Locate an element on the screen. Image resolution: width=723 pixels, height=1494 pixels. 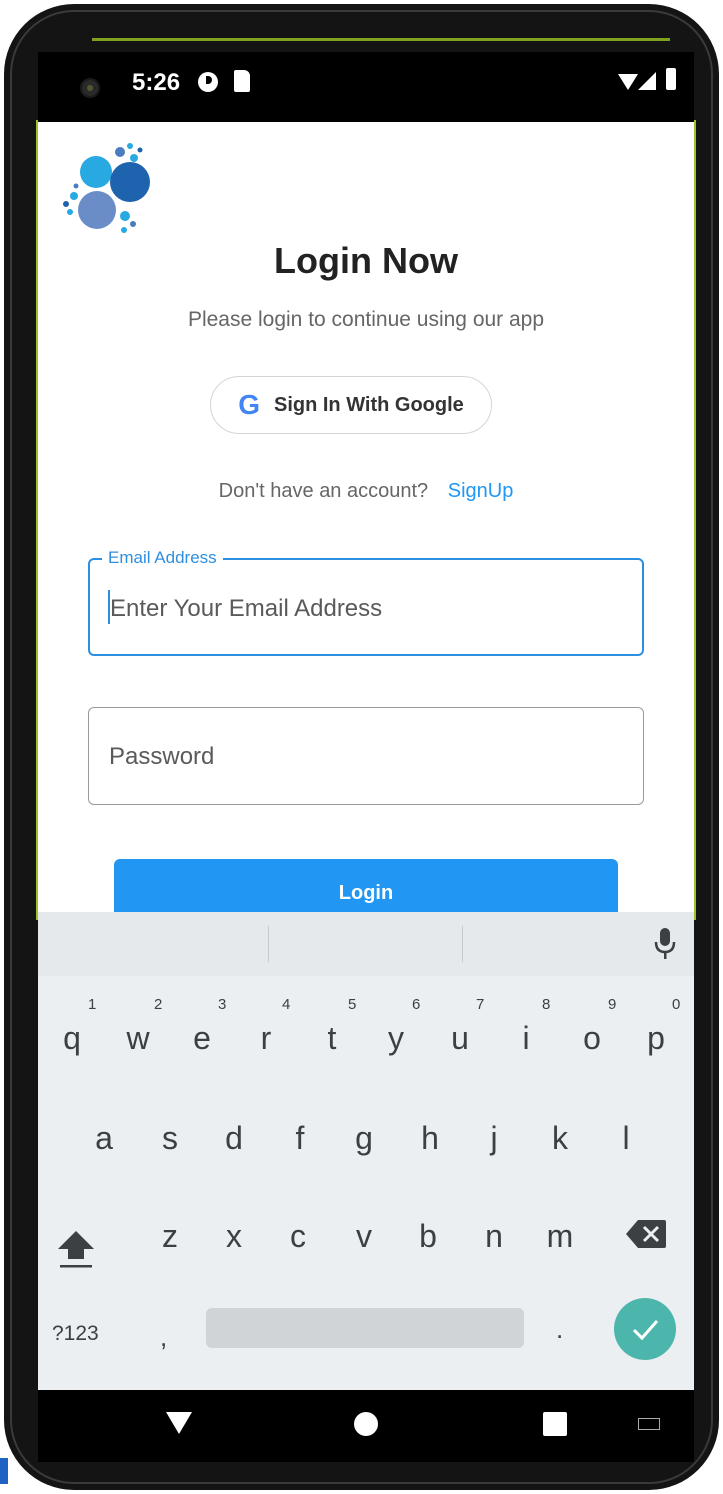
corner-artifact is located at coordinates (4, 1471).